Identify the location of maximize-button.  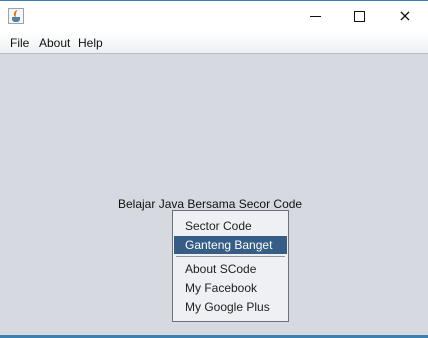
(359, 16).